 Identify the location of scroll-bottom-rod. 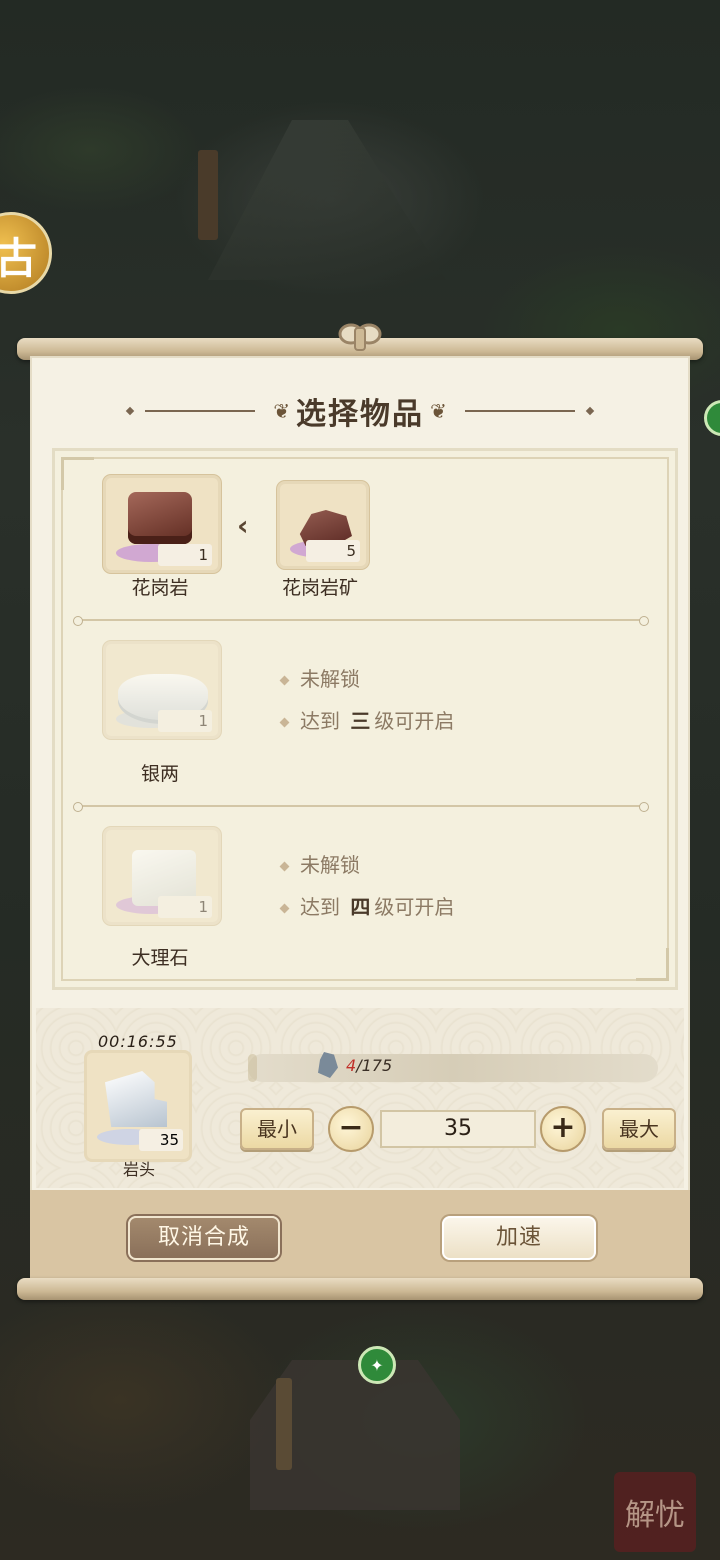
(360, 1289).